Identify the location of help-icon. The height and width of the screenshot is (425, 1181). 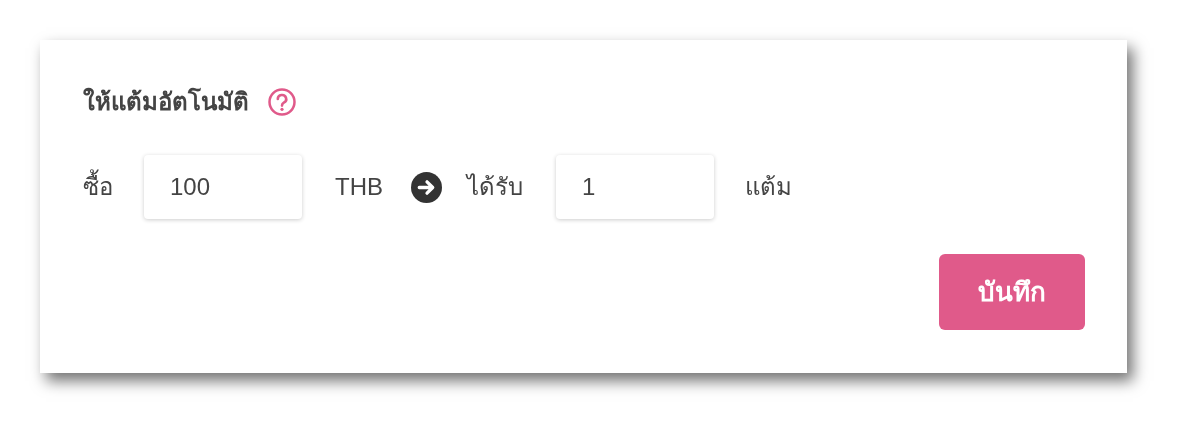
(282, 102).